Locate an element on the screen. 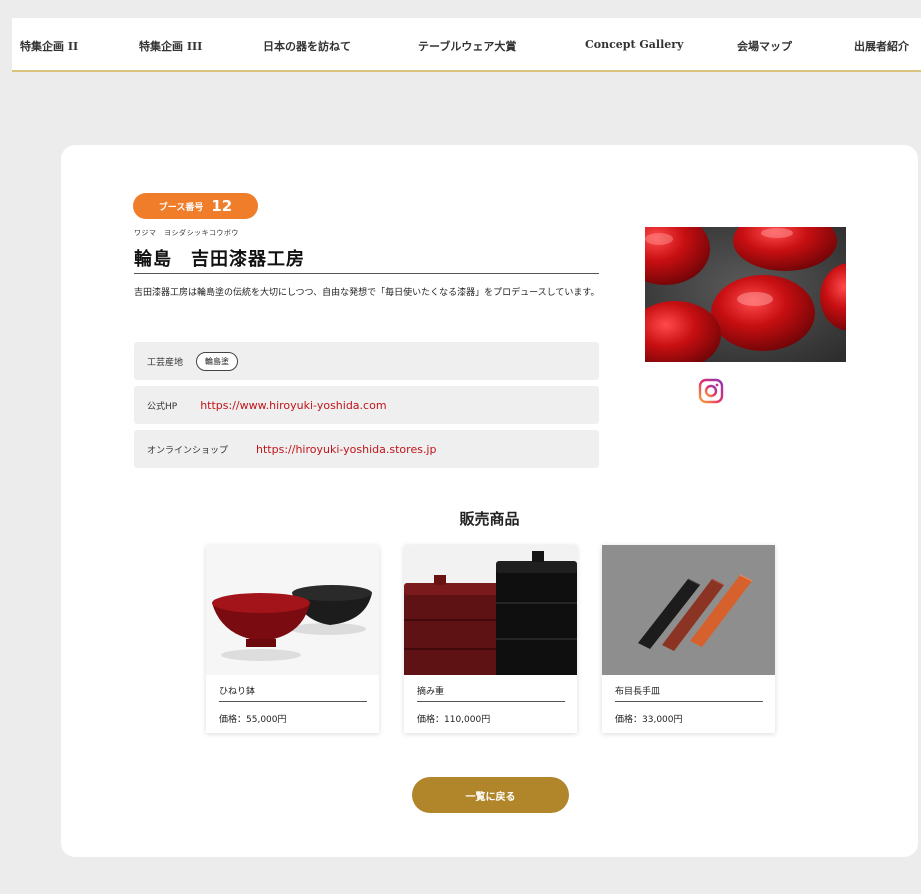 This screenshot has width=921, height=894. nav-item-special-3: 特集企画 III is located at coordinates (170, 46).